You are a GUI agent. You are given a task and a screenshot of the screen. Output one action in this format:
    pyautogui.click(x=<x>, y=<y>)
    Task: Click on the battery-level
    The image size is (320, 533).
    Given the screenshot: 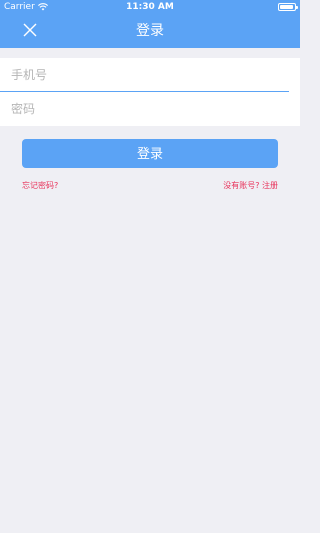 What is the action you would take?
    pyautogui.click(x=286, y=7)
    